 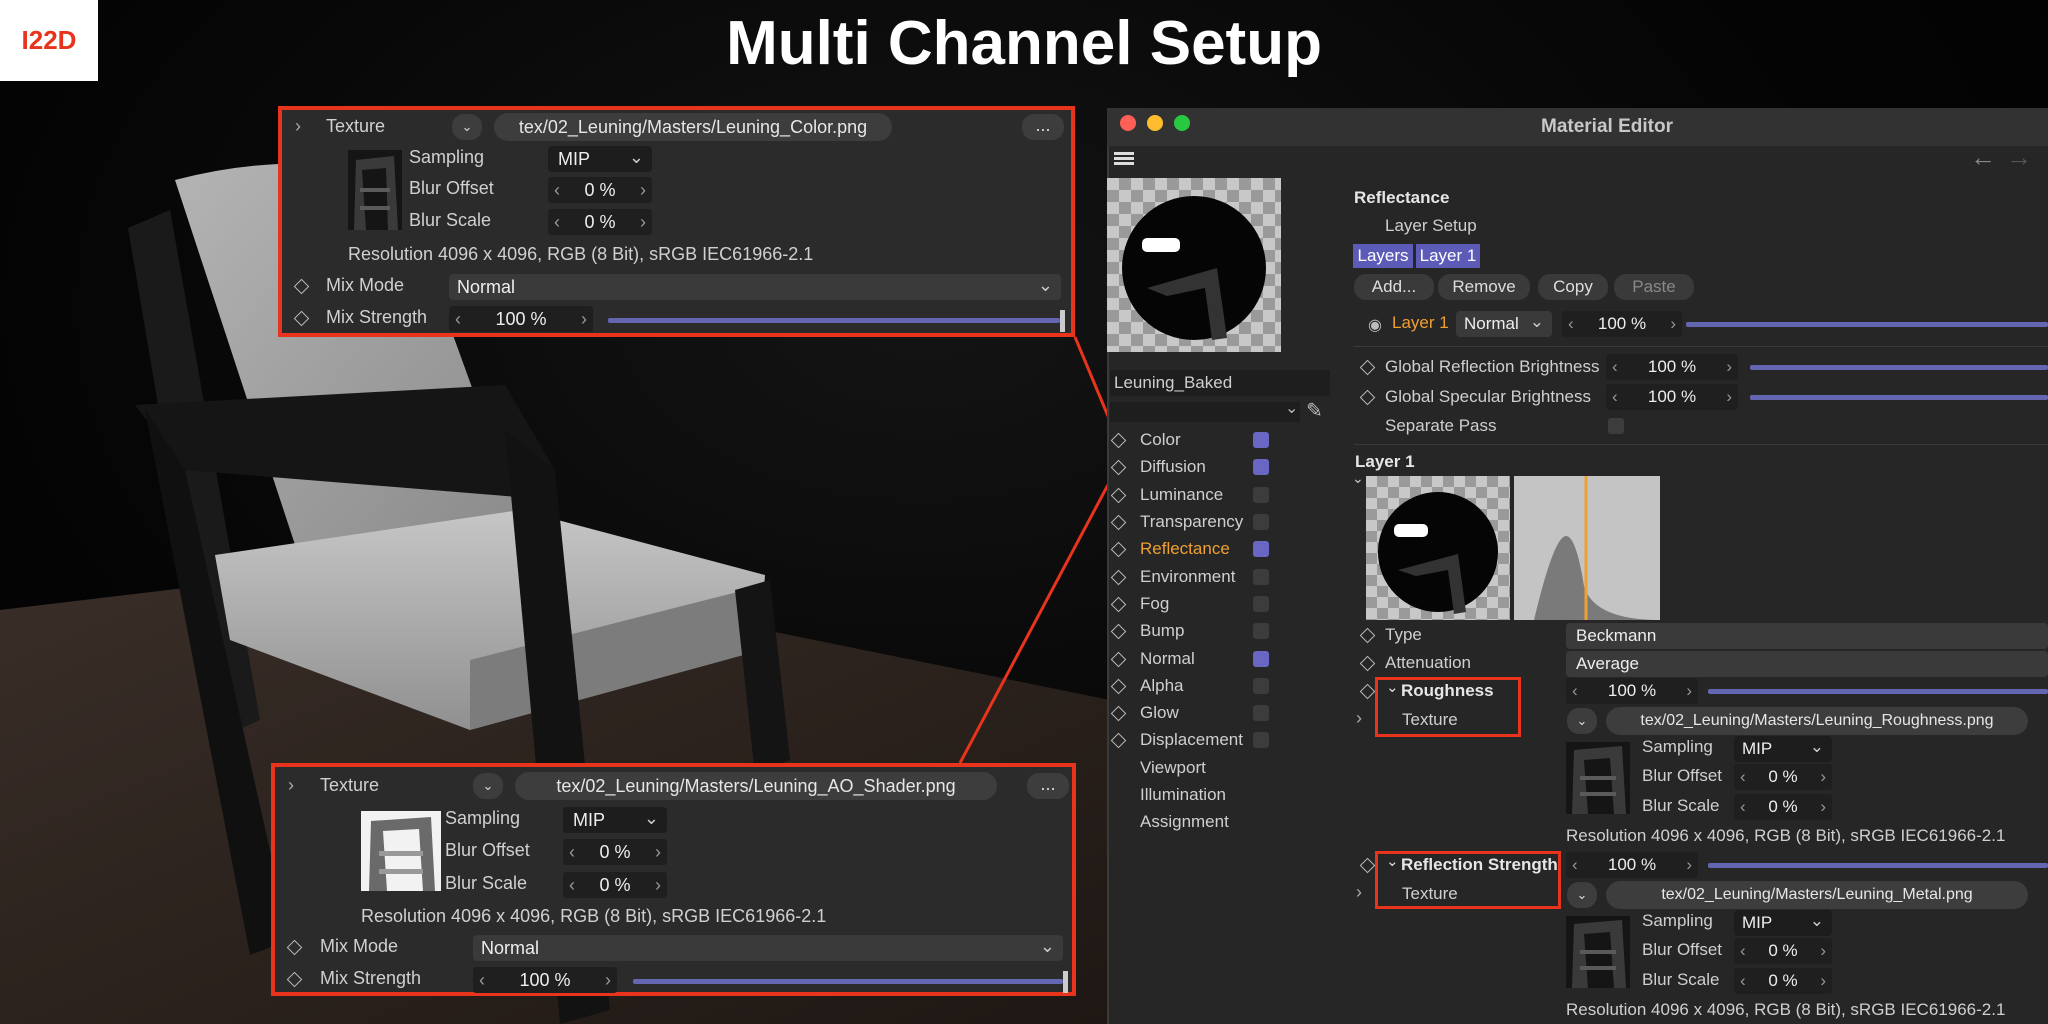 What do you see at coordinates (1438, 548) in the screenshot?
I see `layer-preview` at bounding box center [1438, 548].